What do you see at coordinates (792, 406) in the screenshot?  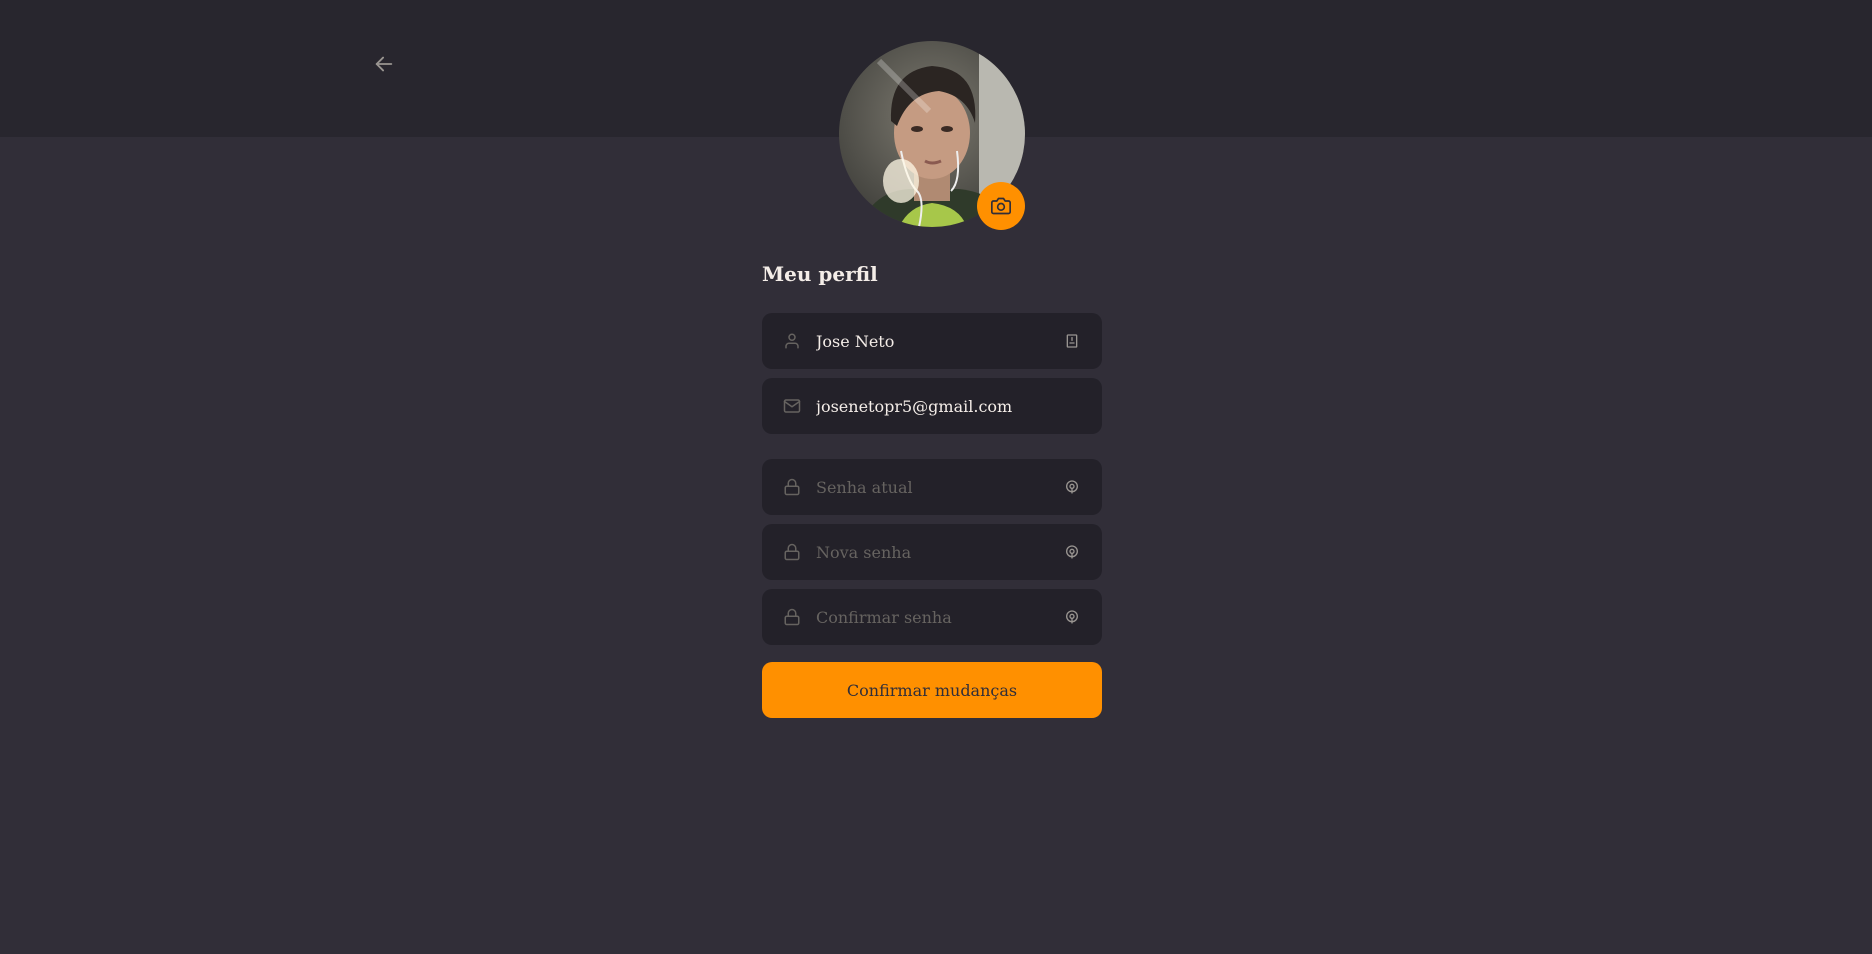 I see `mail-icon` at bounding box center [792, 406].